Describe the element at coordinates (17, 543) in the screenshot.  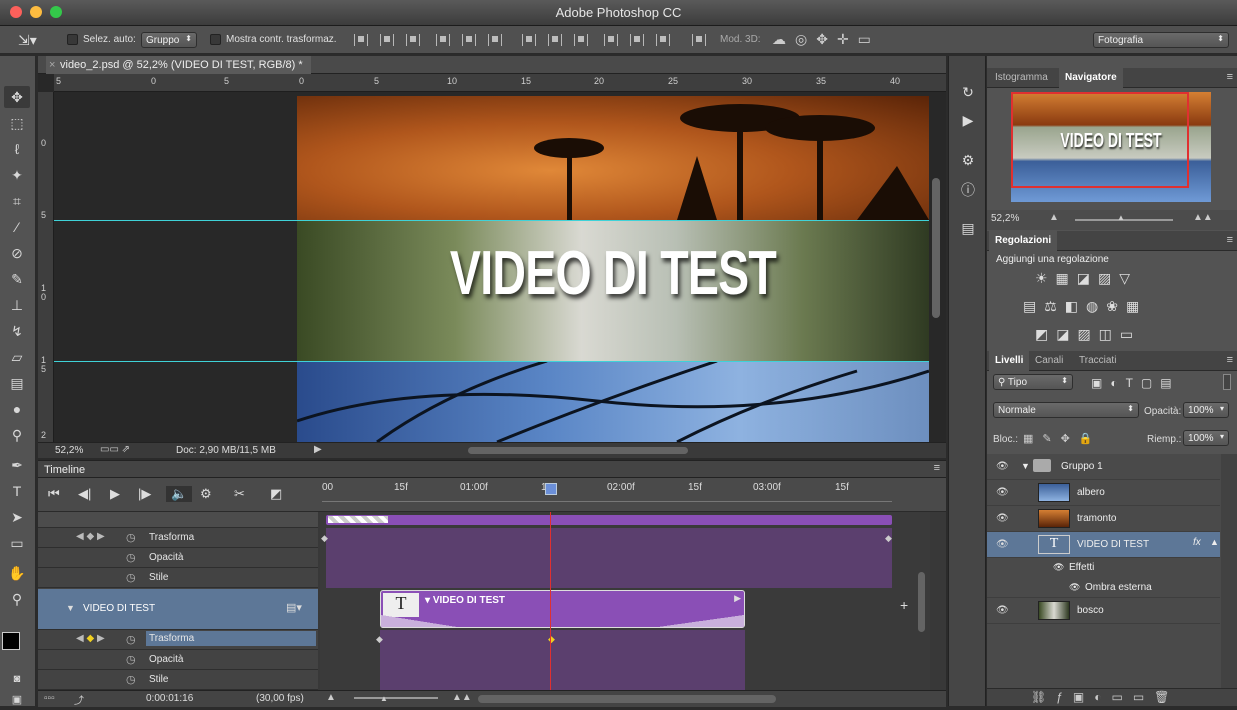
I see `shape-tool-icon: ▭` at that location.